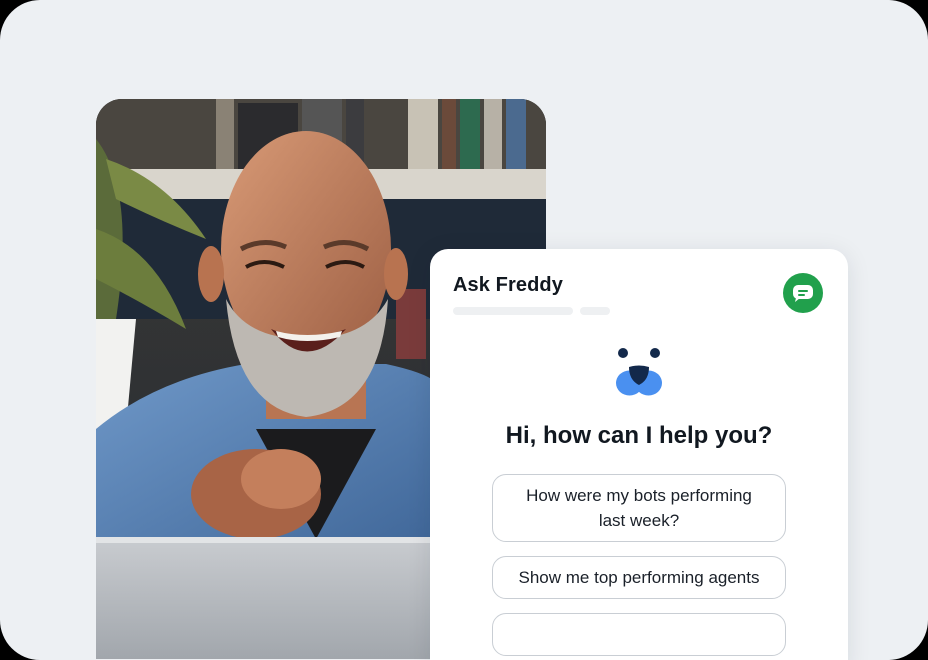  Describe the element at coordinates (508, 285) in the screenshot. I see `panel-title: Ask Freddy` at that location.